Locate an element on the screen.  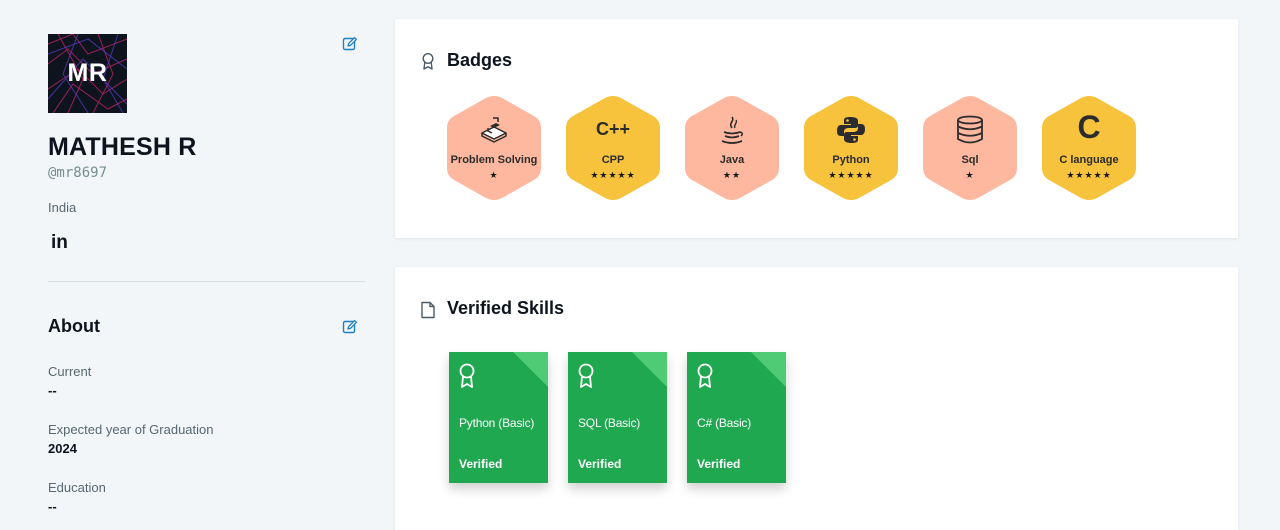
certificate-csharp-basic: C# (Basic) Verified is located at coordinates (736, 417).